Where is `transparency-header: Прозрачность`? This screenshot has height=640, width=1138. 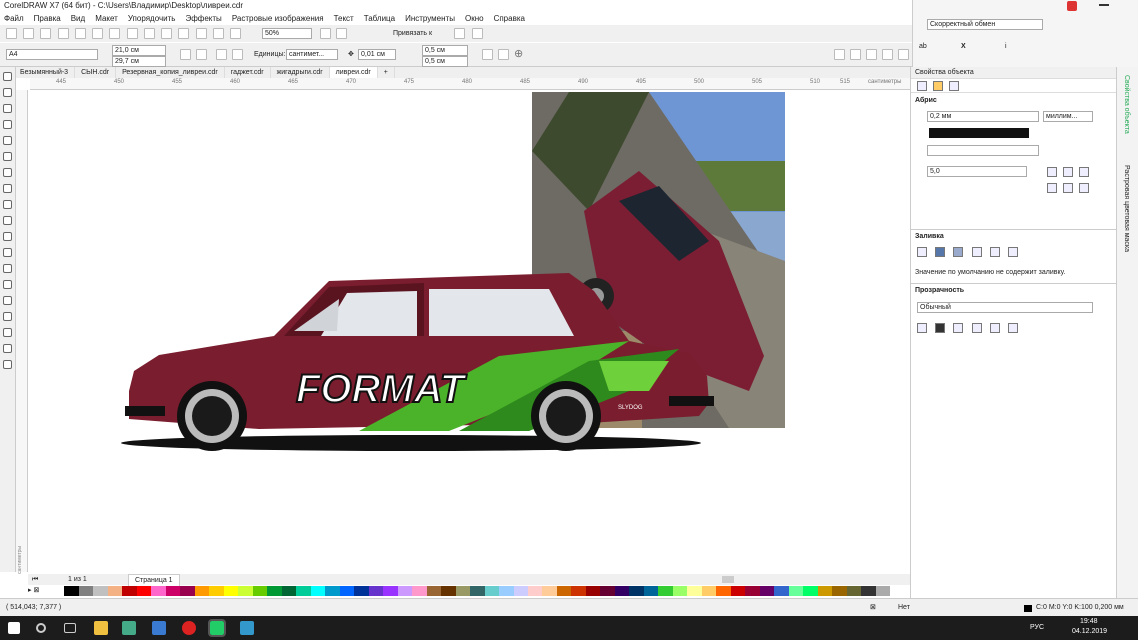
transparency-header: Прозрачность is located at coordinates (939, 290).